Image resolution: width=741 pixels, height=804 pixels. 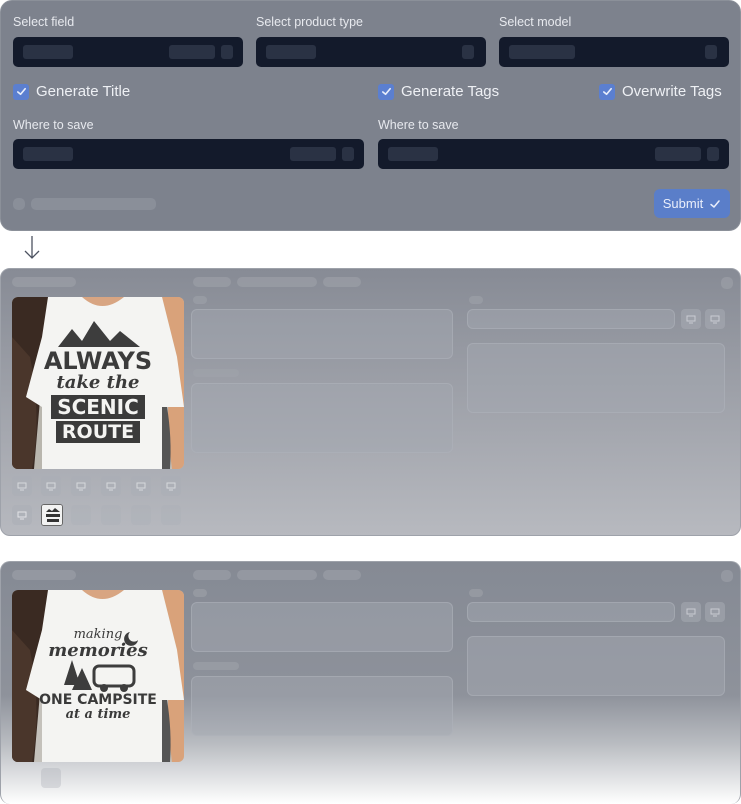 I want to click on generate-tags-label: Generate Tags, so click(x=450, y=91).